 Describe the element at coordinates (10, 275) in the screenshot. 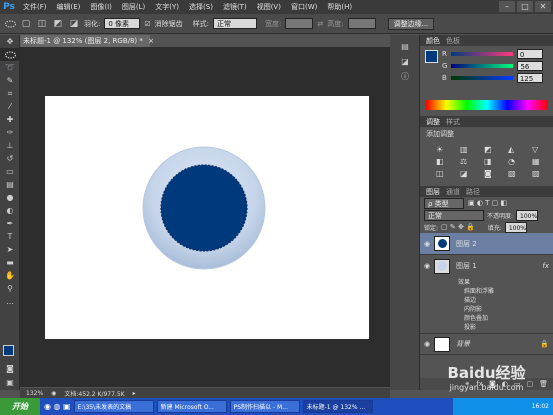

I see `hand-tool-icon: ✋` at that location.